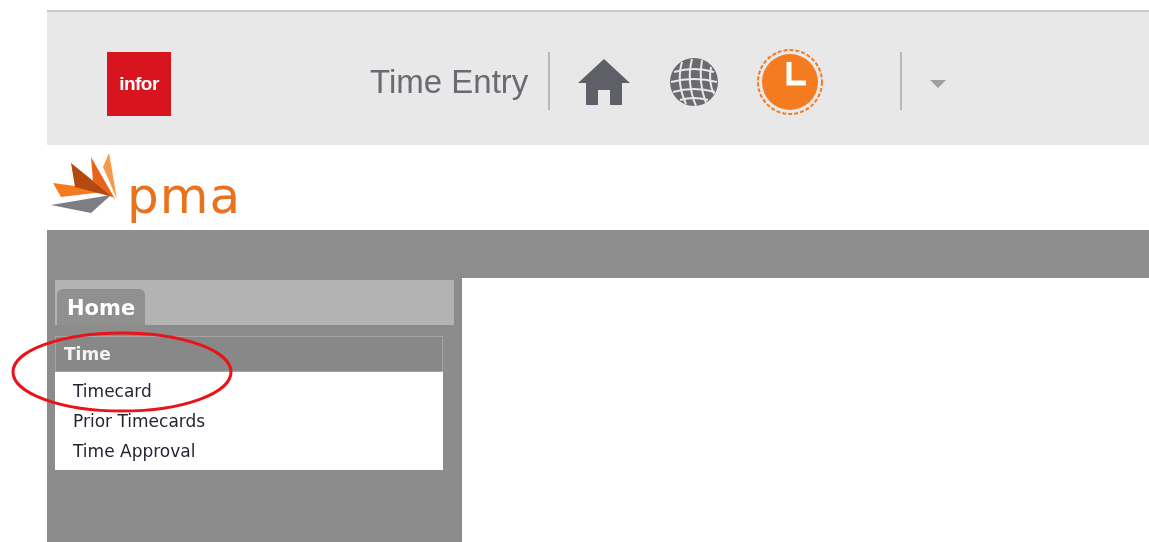 The width and height of the screenshot is (1149, 542). What do you see at coordinates (139, 83) in the screenshot?
I see `brand-logo: infor` at bounding box center [139, 83].